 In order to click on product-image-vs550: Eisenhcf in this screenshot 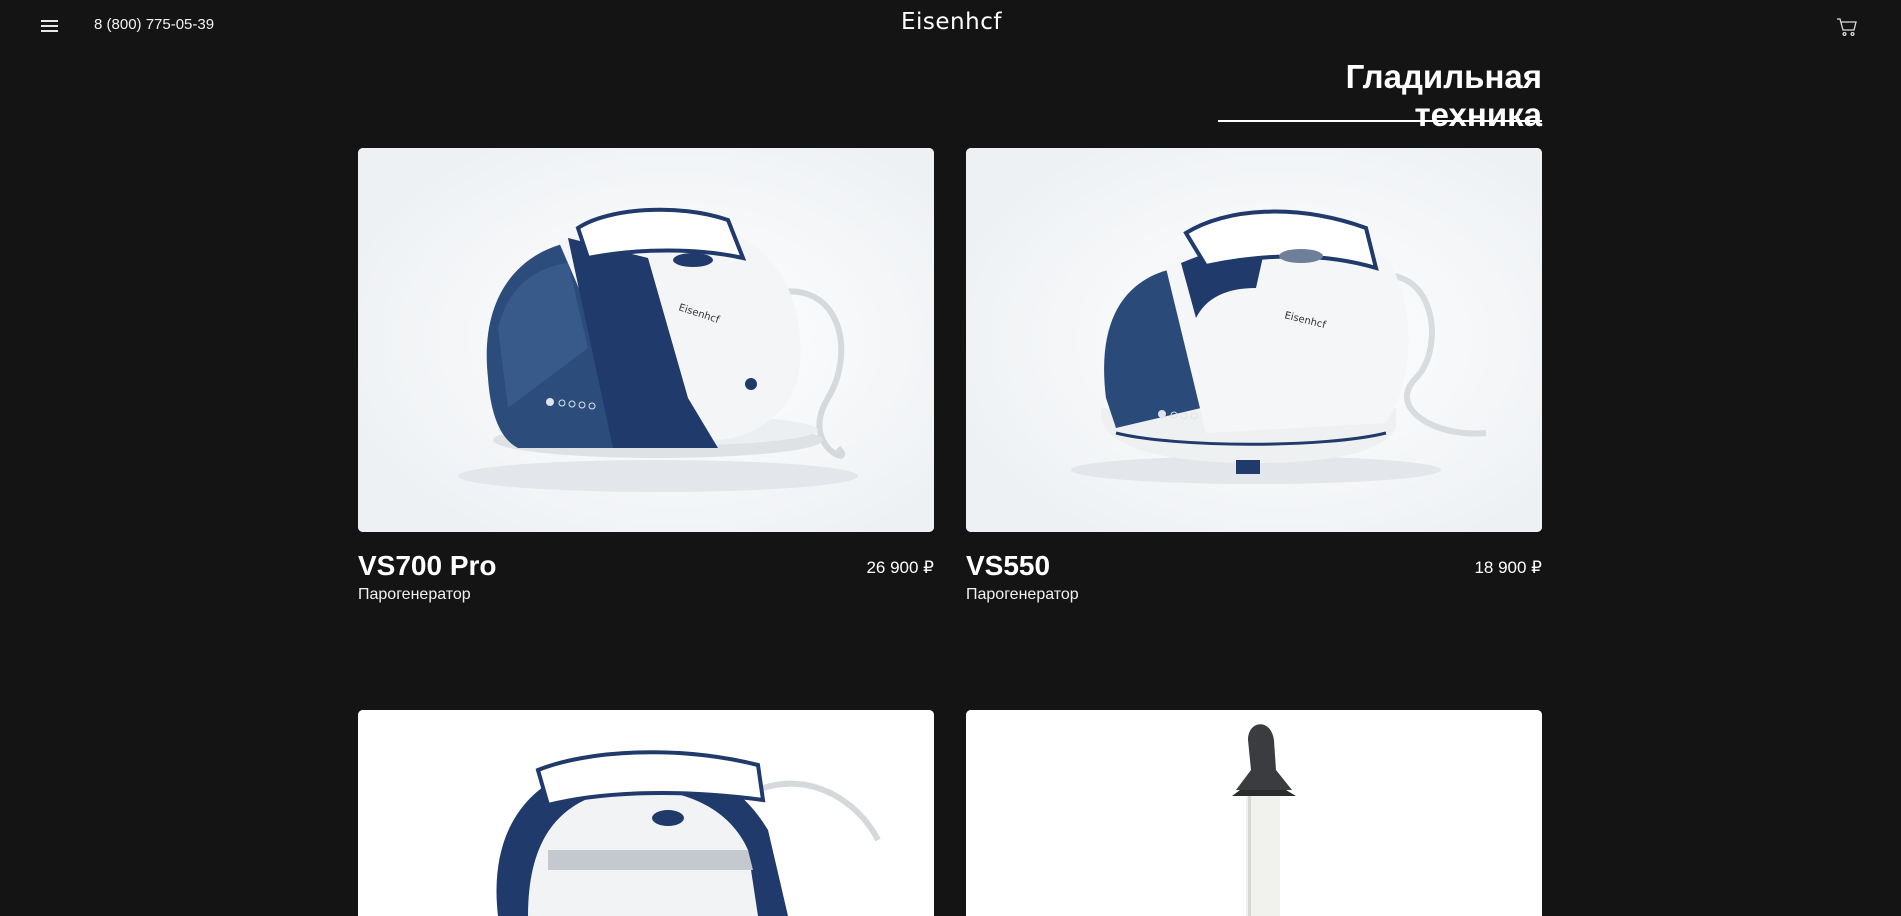, I will do `click(1254, 340)`.